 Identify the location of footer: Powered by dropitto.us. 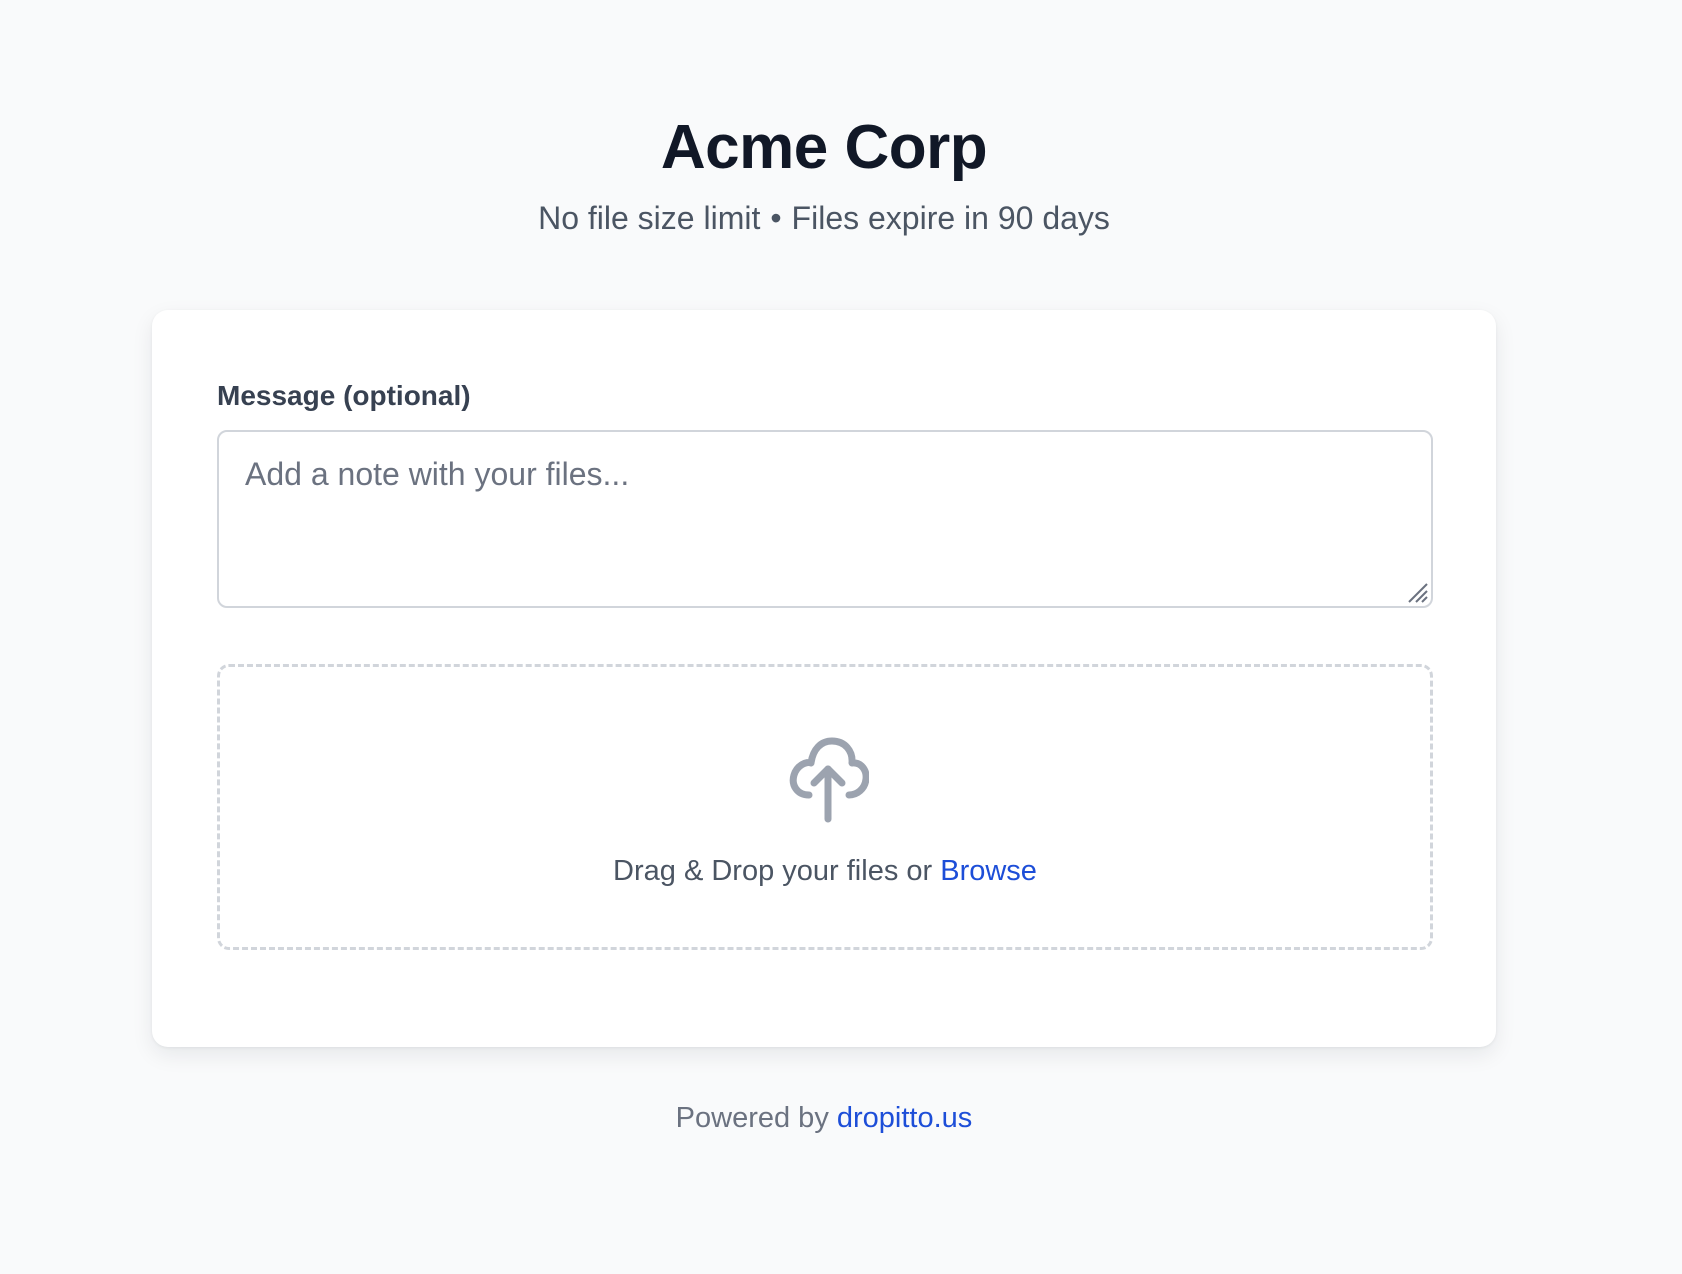
(824, 1118).